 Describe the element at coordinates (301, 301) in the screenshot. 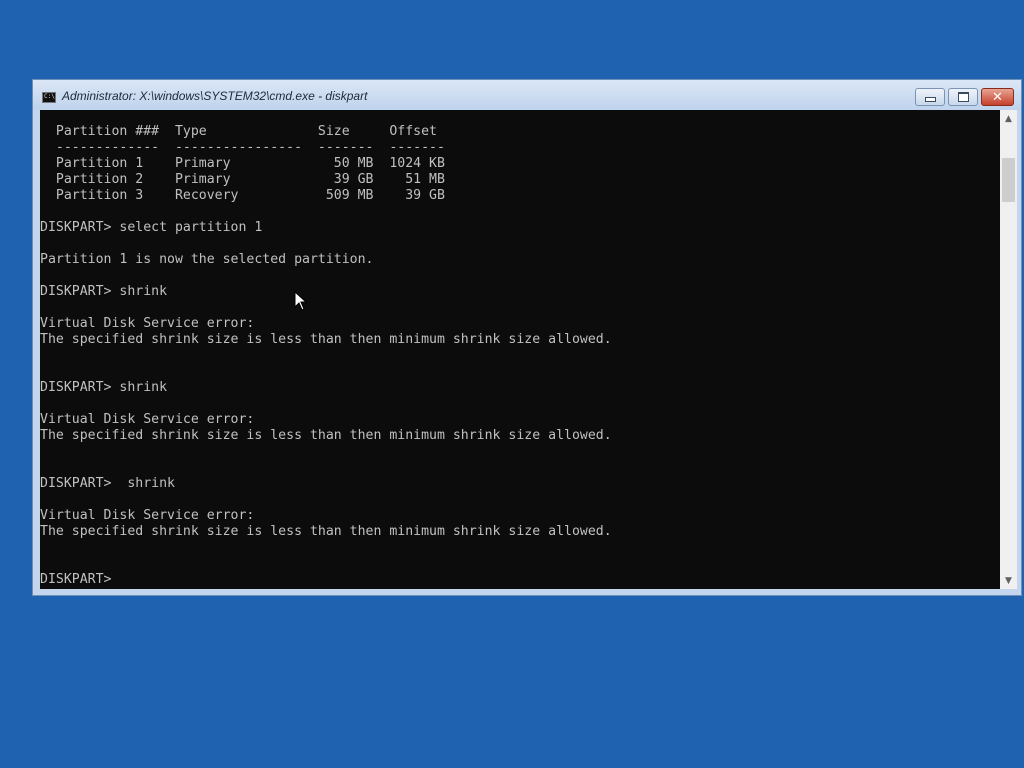

I see `mouse-pointer-icon` at that location.